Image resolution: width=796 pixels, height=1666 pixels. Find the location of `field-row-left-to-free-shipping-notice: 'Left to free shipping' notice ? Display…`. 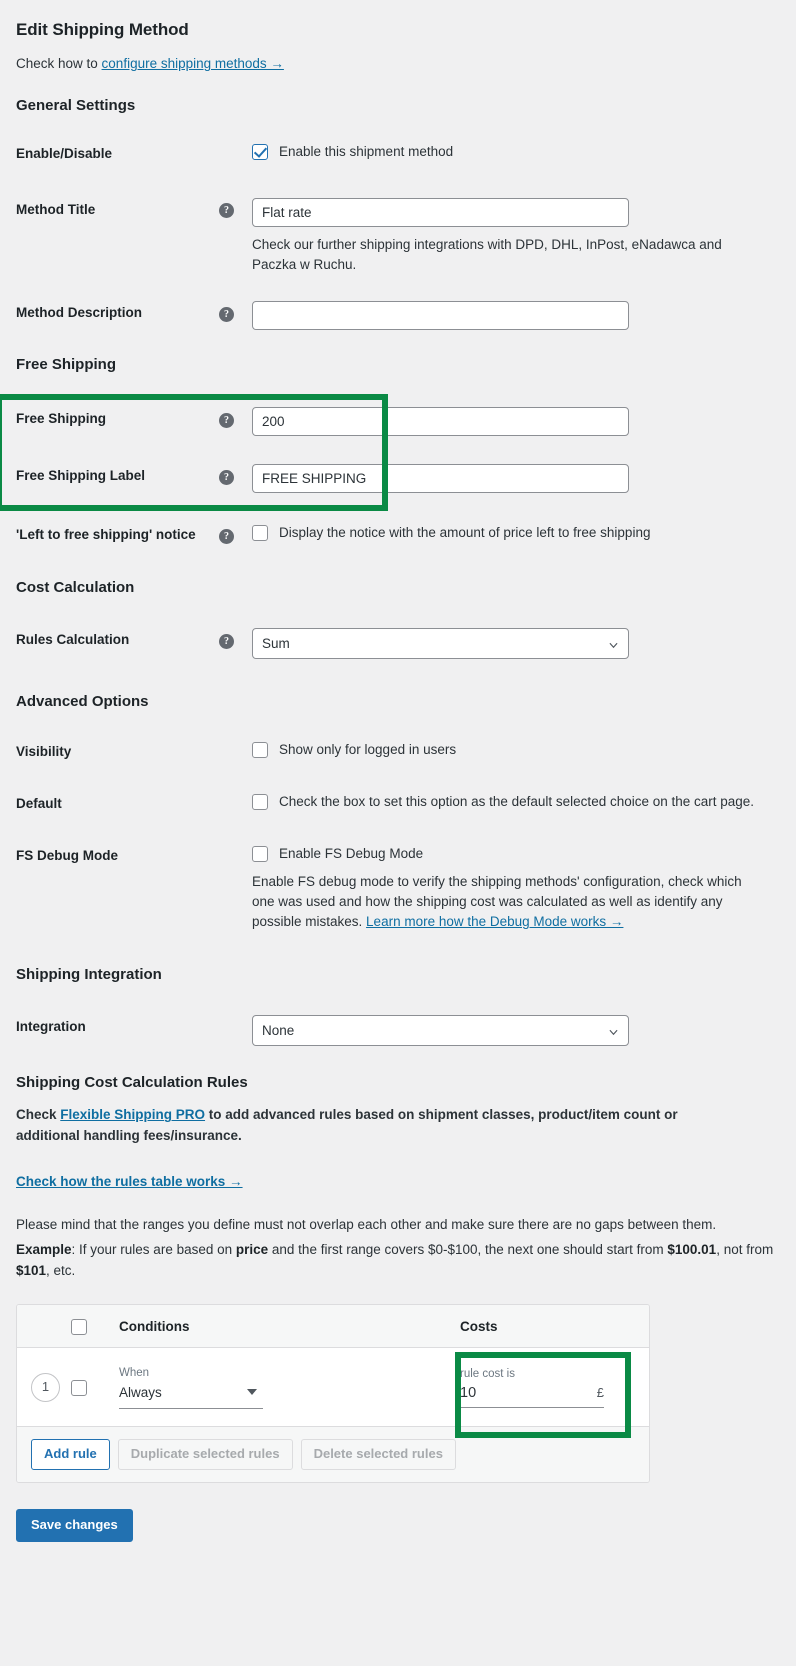

field-row-left-to-free-shipping-notice: 'Left to free shipping' notice ? Display… is located at coordinates (398, 534).